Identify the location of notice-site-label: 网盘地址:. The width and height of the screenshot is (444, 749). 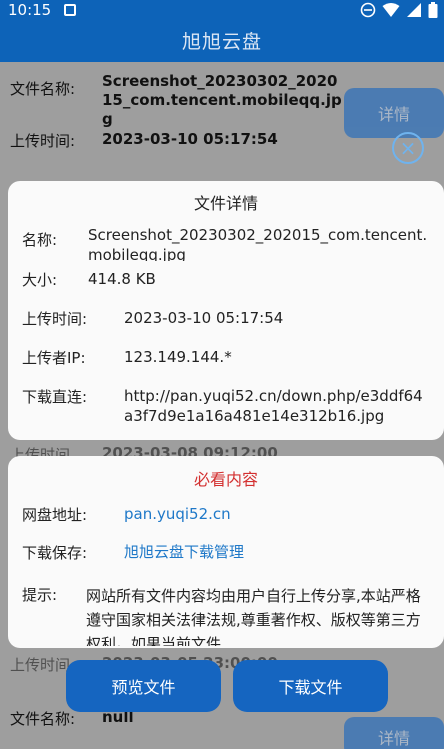
(55, 515).